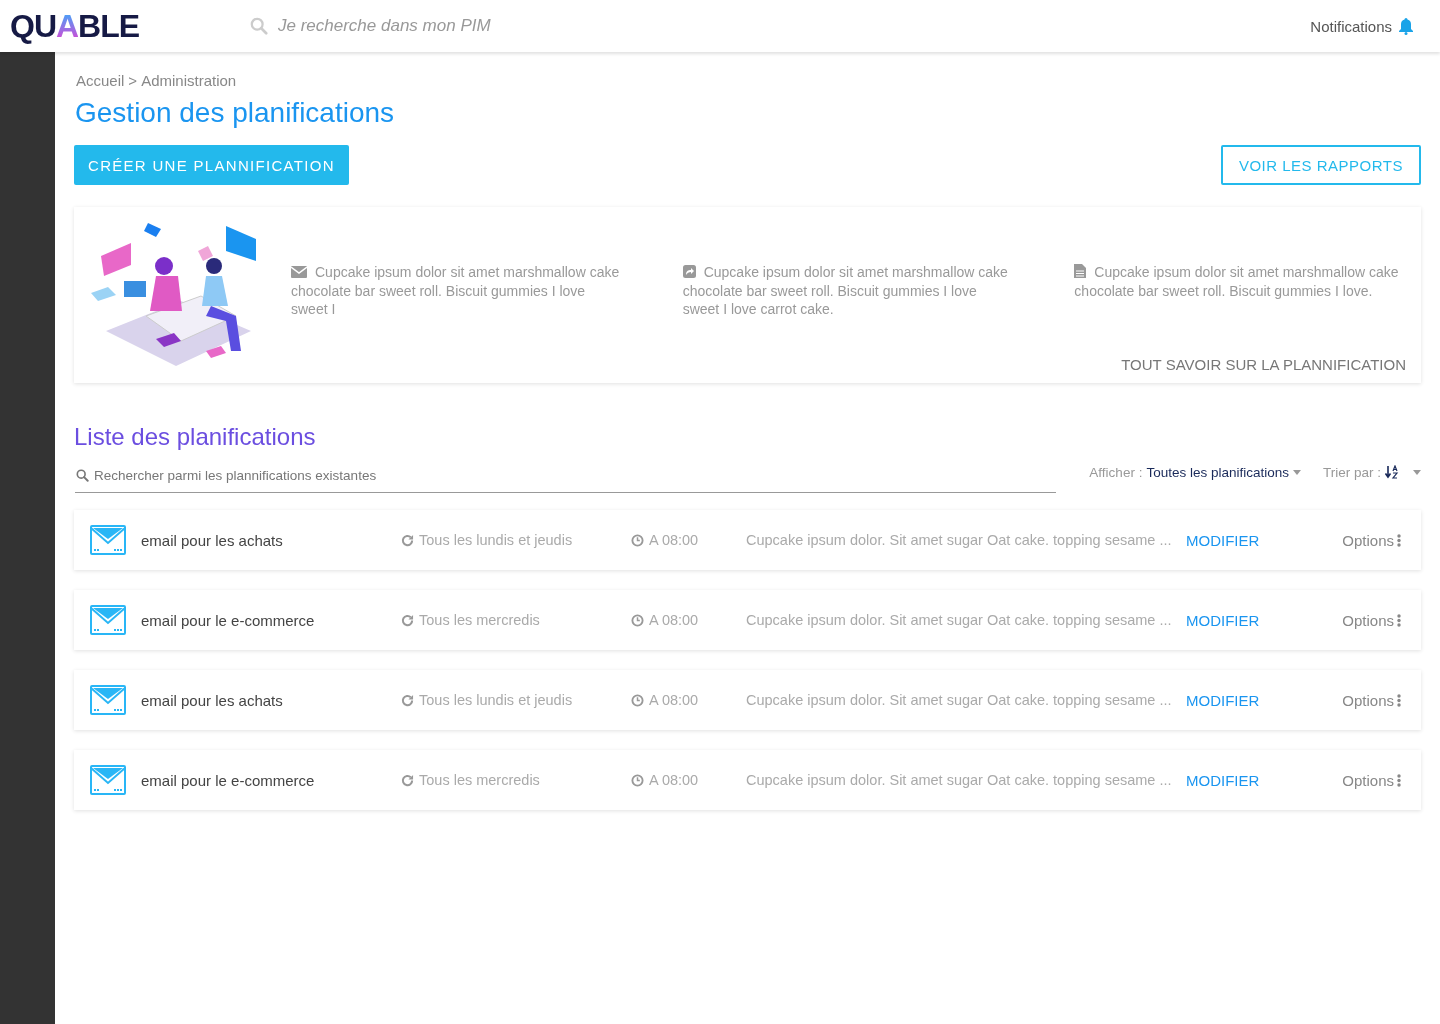 The image size is (1440, 1024). I want to click on create-schedule-button: CRÉER UNE PLANNIFICATION, so click(211, 165).